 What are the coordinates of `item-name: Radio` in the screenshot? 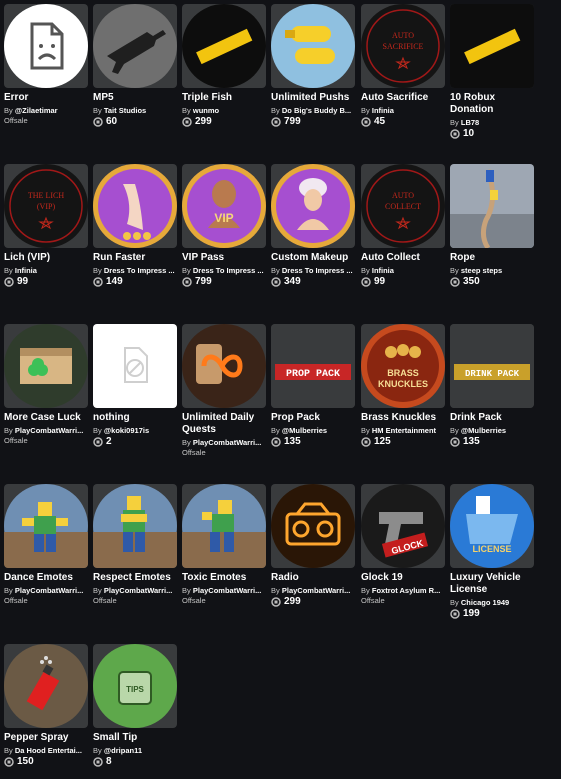 It's located at (316, 578).